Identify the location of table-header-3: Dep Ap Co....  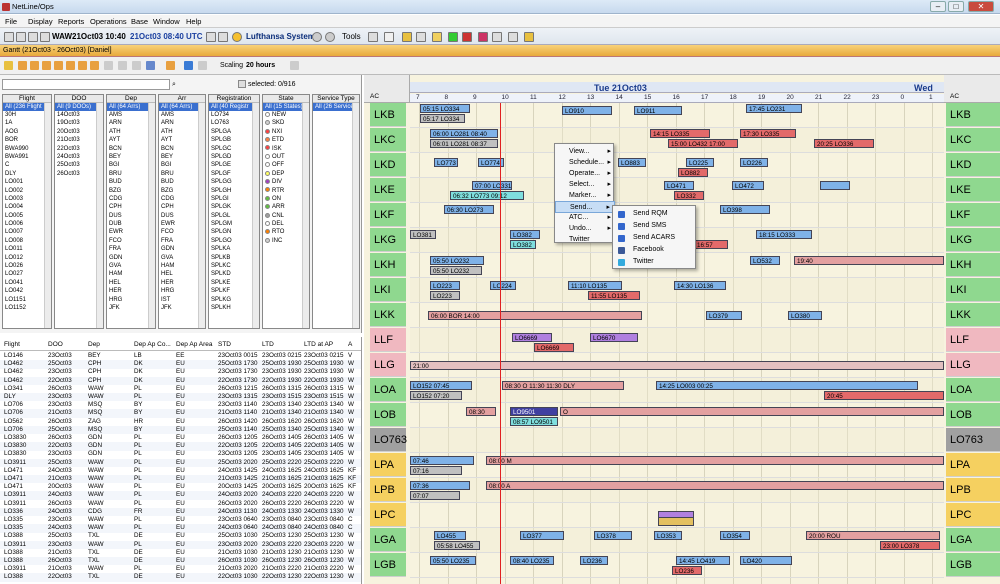
(152, 344).